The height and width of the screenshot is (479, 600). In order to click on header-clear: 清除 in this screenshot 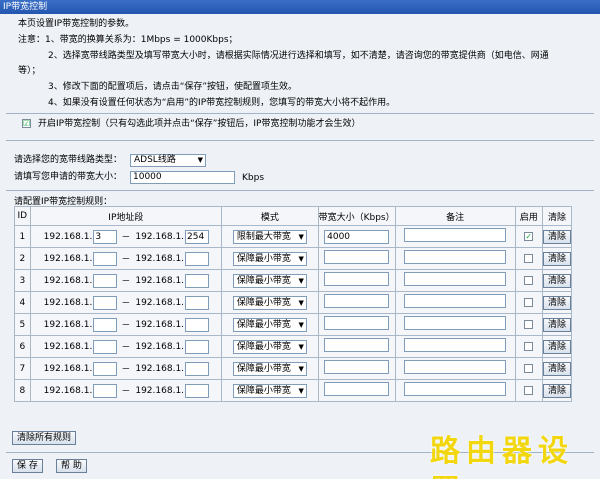, I will do `click(557, 216)`.